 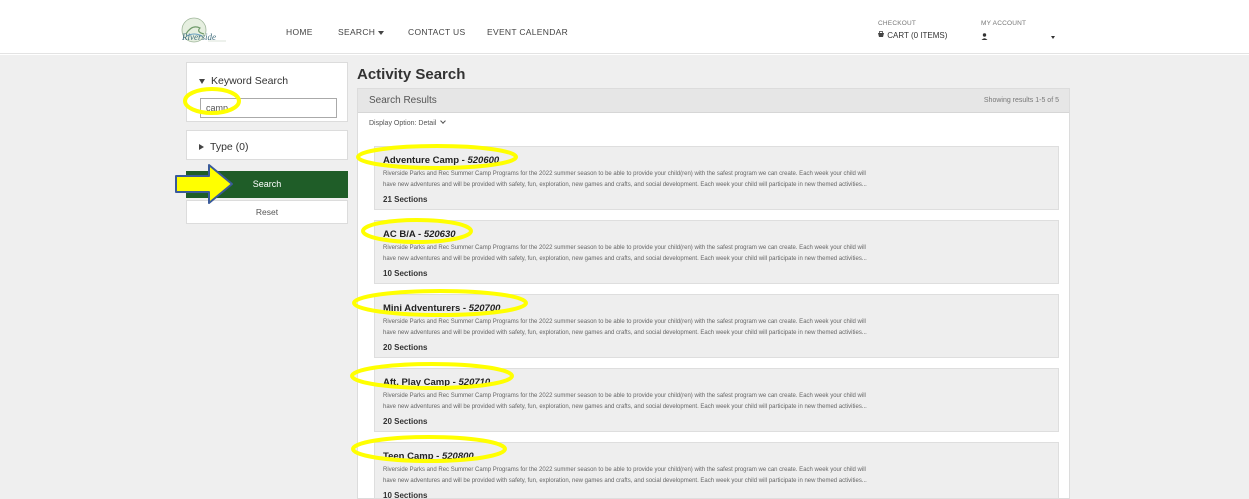 I want to click on type-filter-panel: Type (0), so click(x=267, y=145).